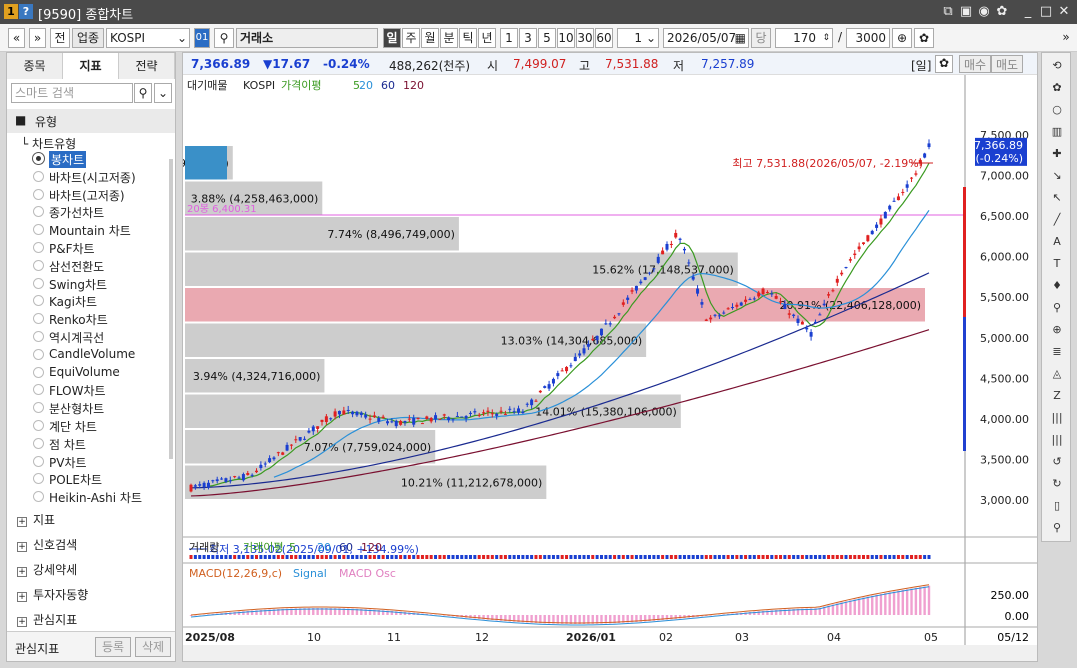 This screenshot has width=1077, height=668. I want to click on delete-button: 삭제, so click(153, 647).